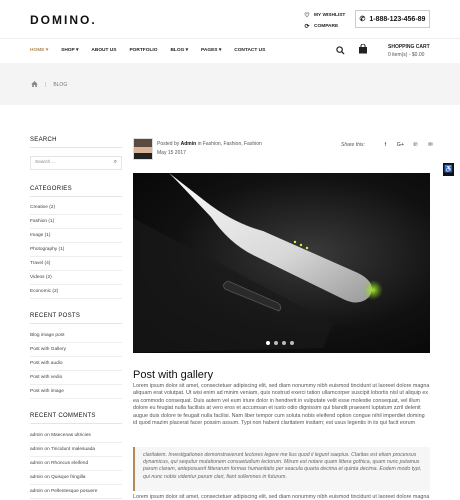 This screenshot has height=500, width=460. I want to click on category-item: Travel (4), so click(76, 264).